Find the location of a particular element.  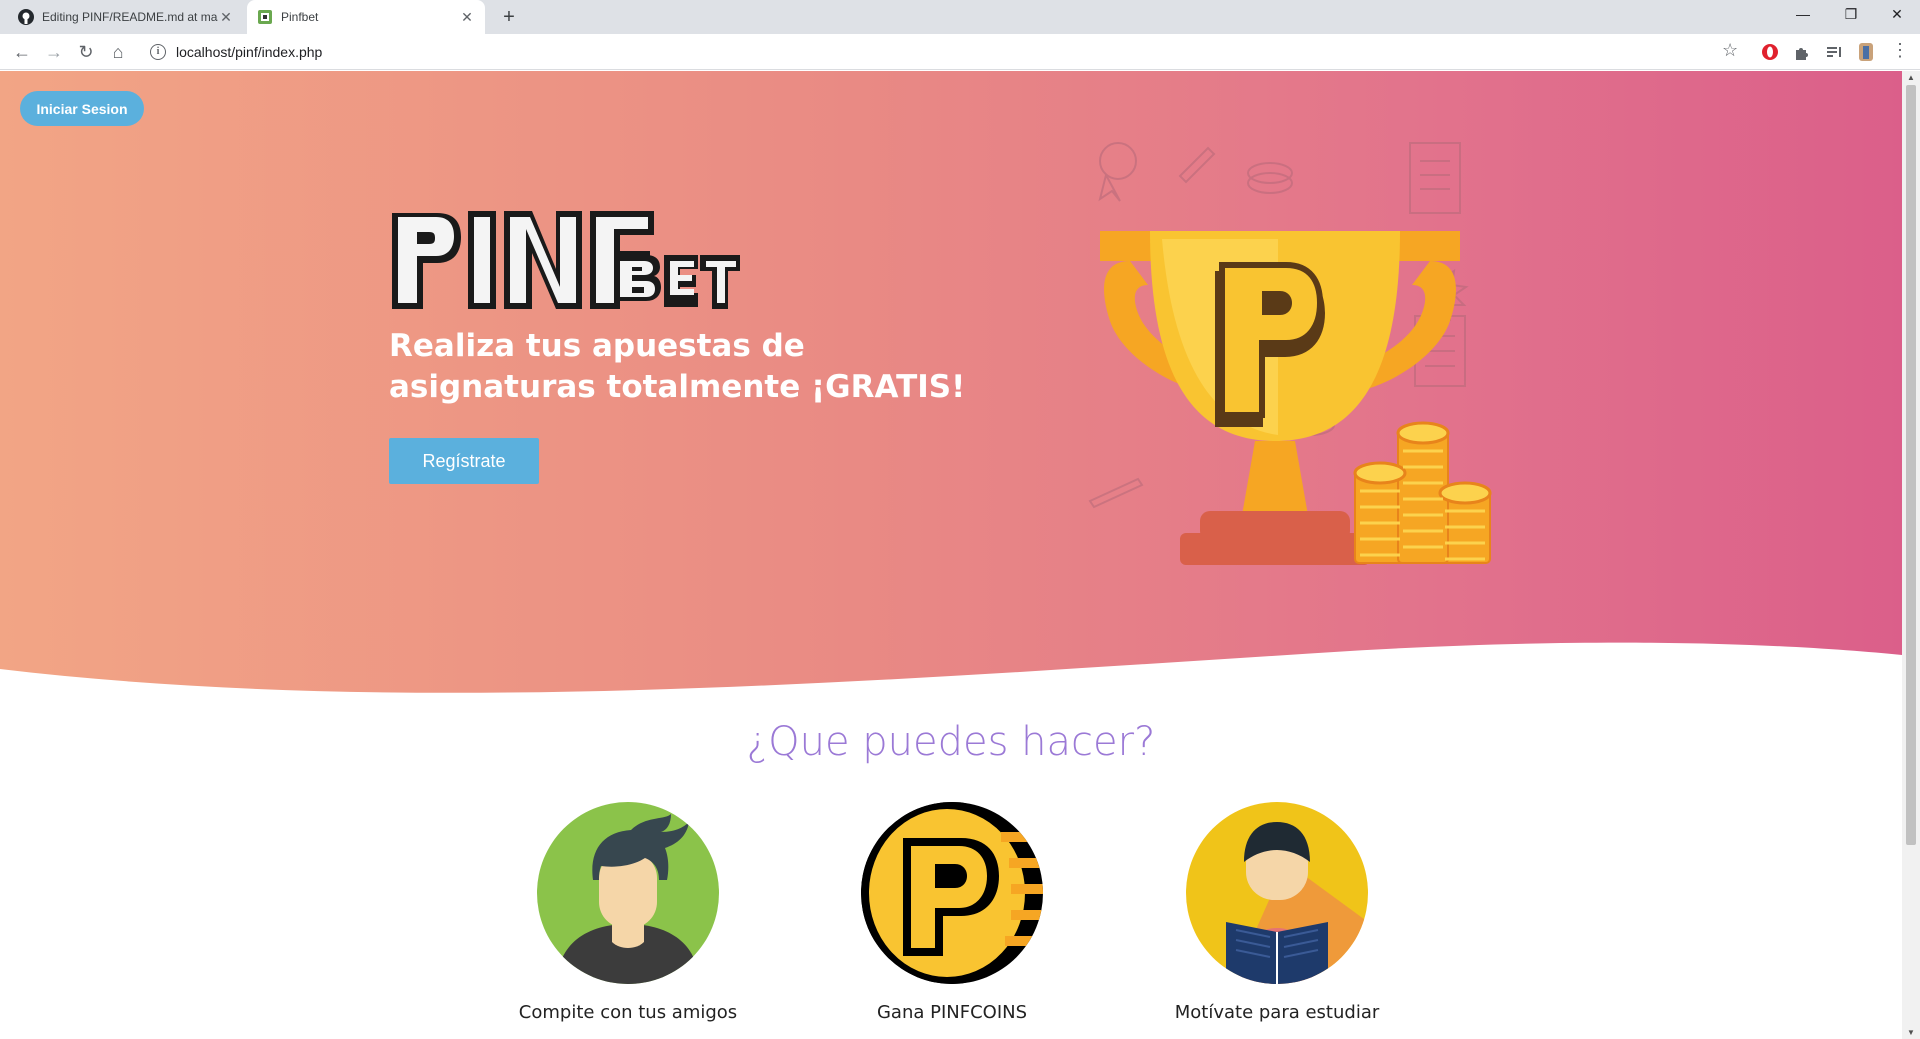

scroll-up-icon: ▲ is located at coordinates (1911, 77).